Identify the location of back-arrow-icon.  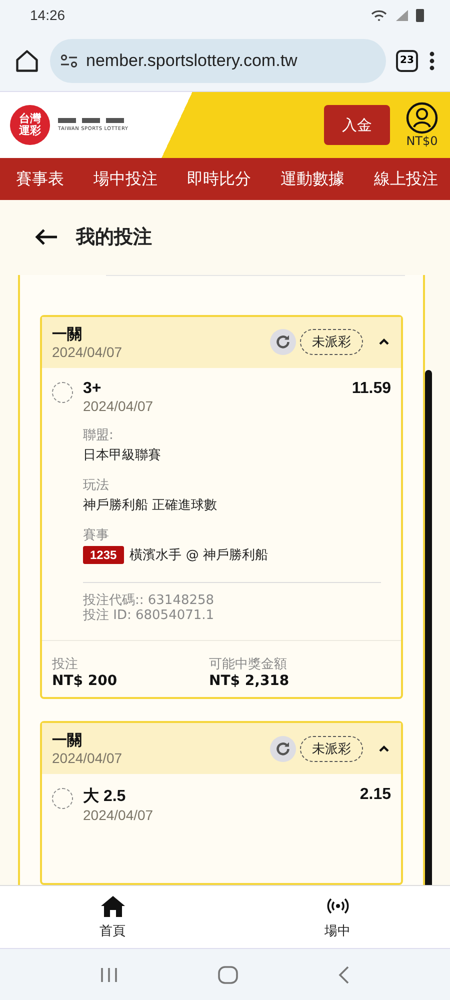
(46, 237).